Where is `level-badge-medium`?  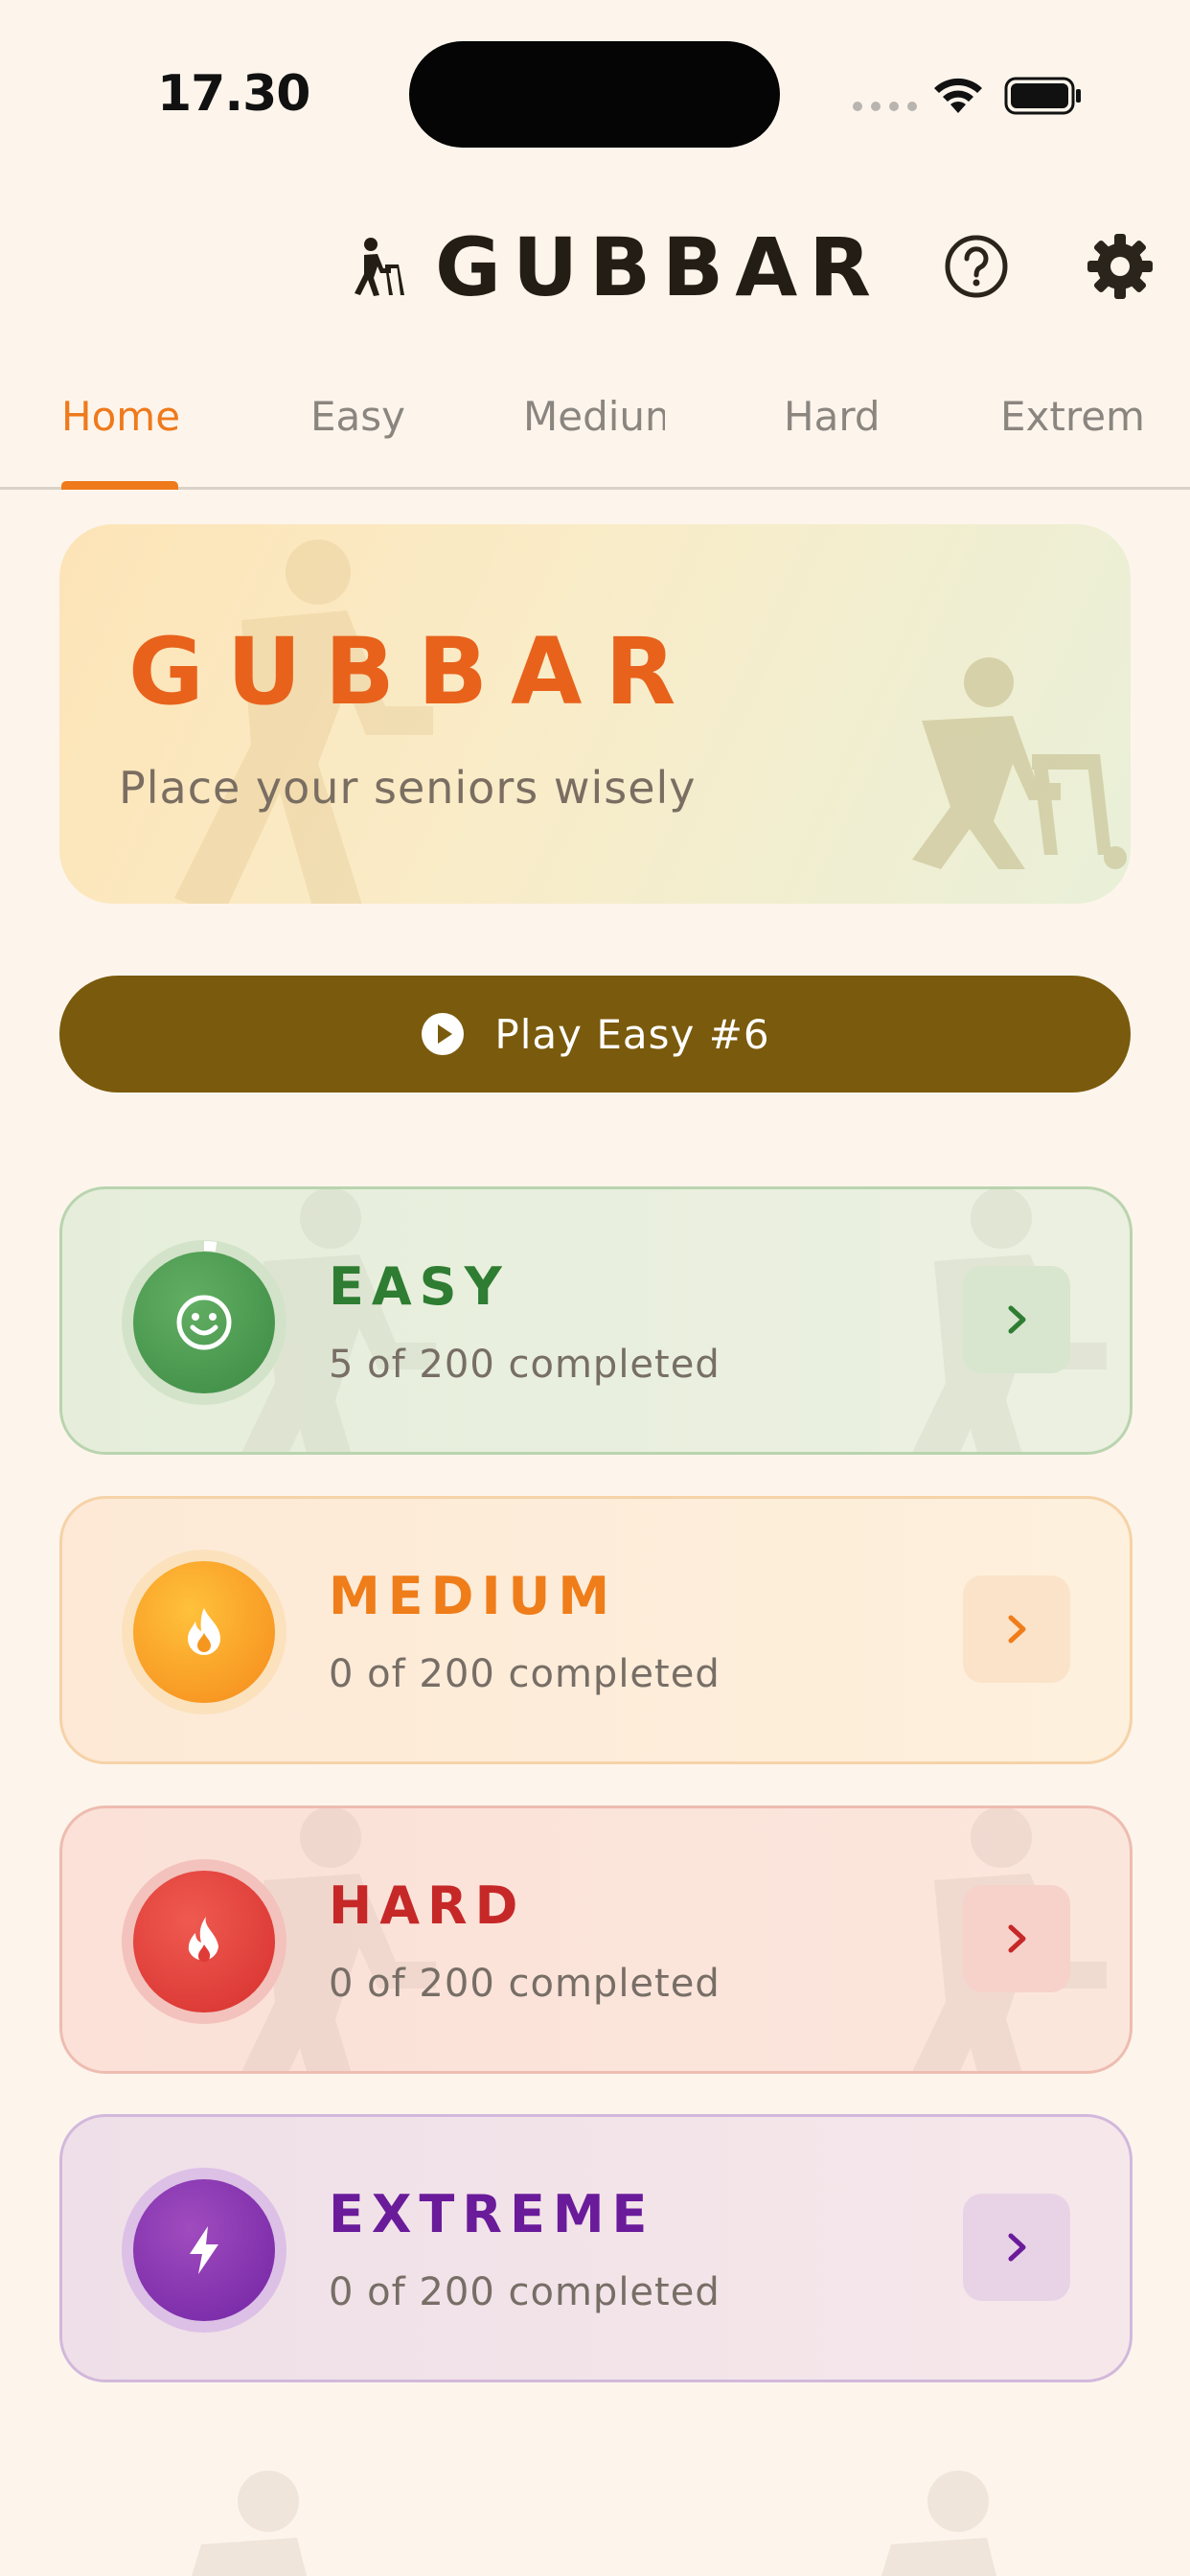 level-badge-medium is located at coordinates (204, 1632).